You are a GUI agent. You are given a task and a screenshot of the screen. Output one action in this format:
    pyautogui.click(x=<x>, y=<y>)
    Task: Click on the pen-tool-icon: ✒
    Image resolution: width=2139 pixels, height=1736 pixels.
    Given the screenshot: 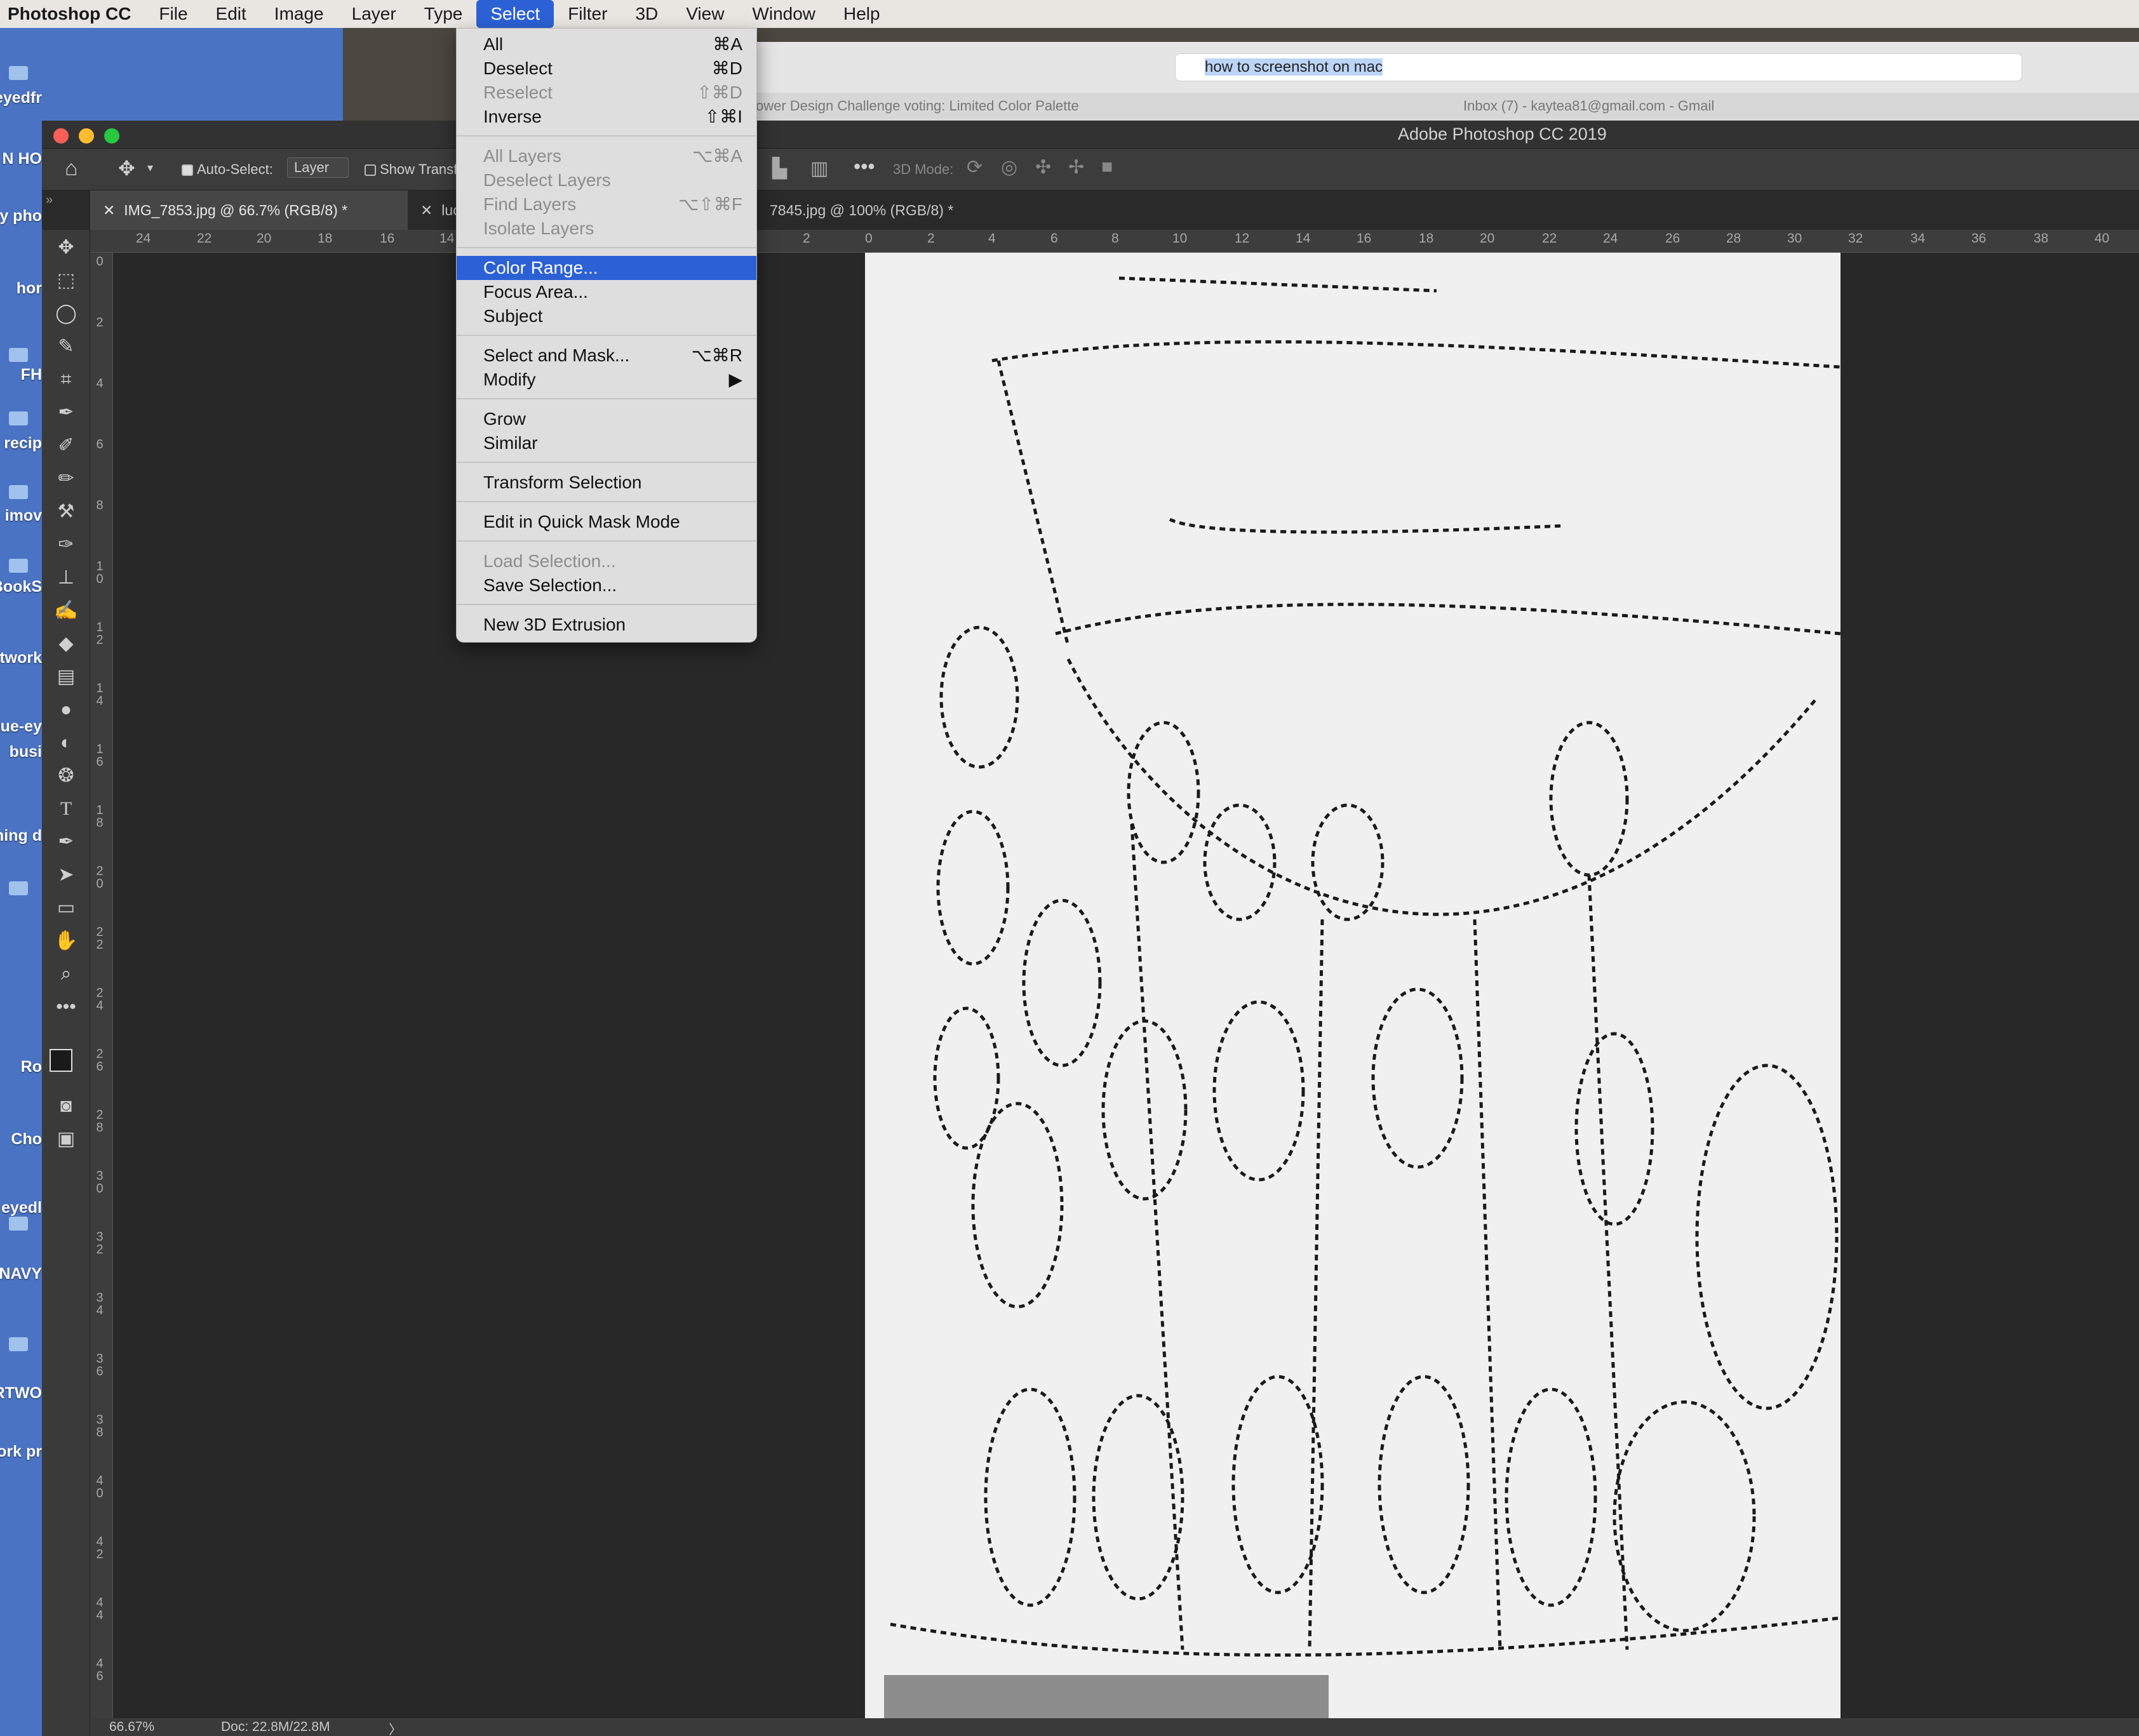 What is the action you would take?
    pyautogui.click(x=66, y=842)
    